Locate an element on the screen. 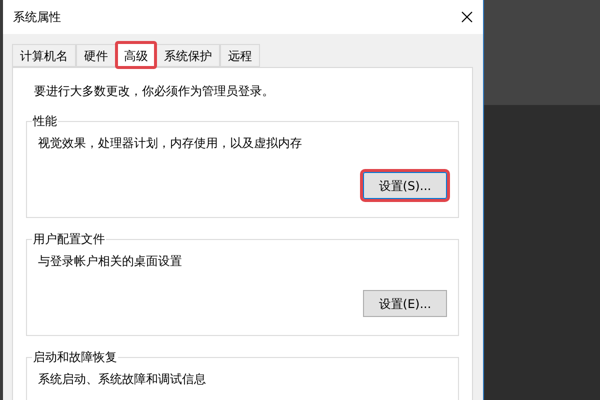 The height and width of the screenshot is (400, 600). group-title: 启动和故障恢复 is located at coordinates (75, 357).